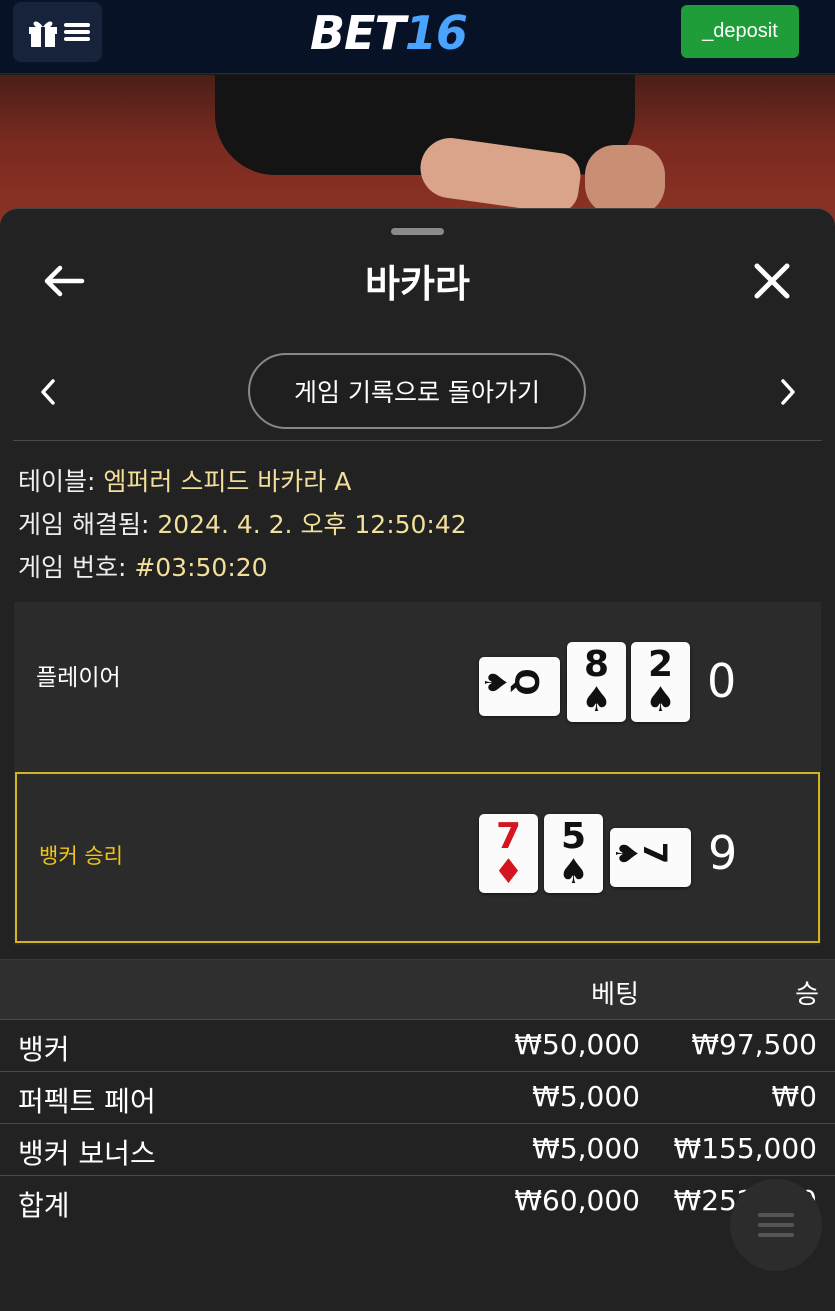 Image resolution: width=835 pixels, height=1311 pixels. I want to click on playing-card: ♠ Q, so click(518, 686).